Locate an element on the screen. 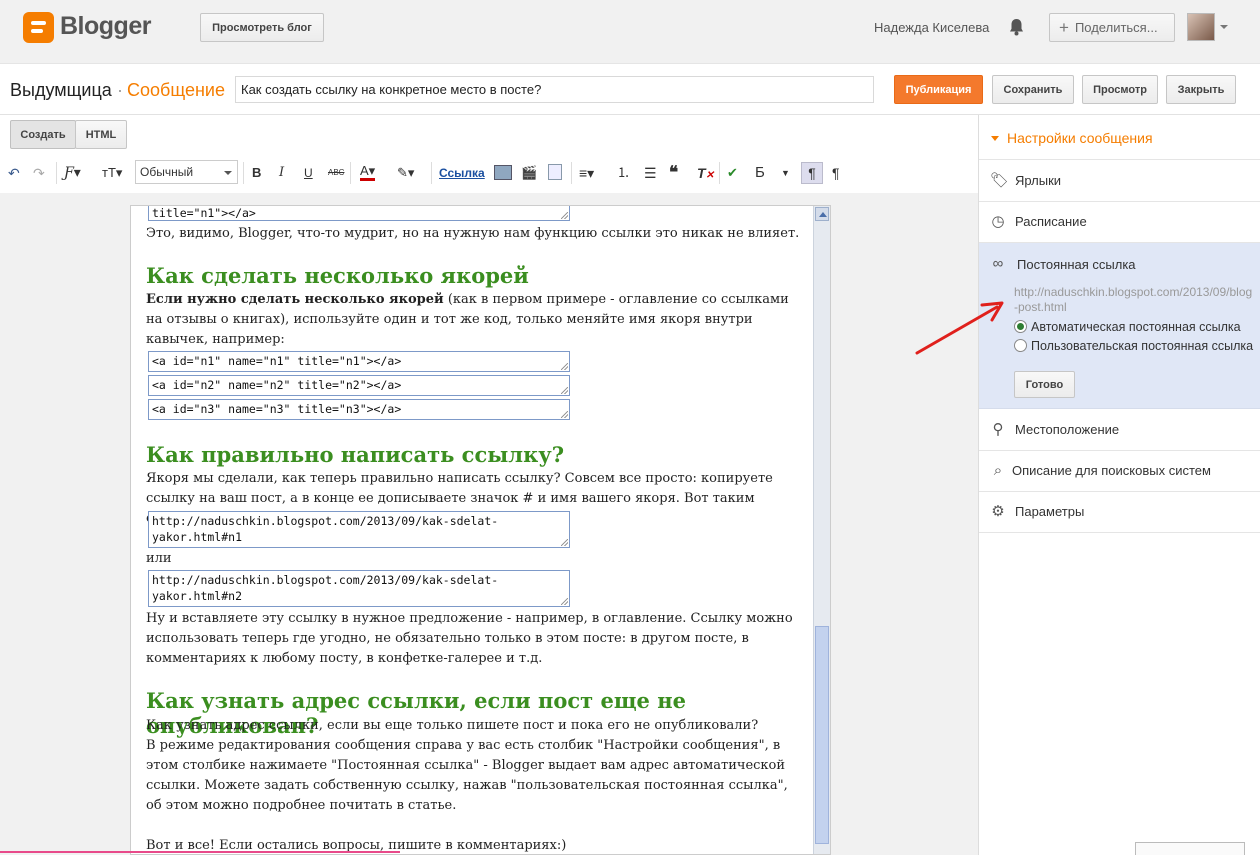 This screenshot has width=1260, height=855. clock-icon: ◷ is located at coordinates (998, 221).